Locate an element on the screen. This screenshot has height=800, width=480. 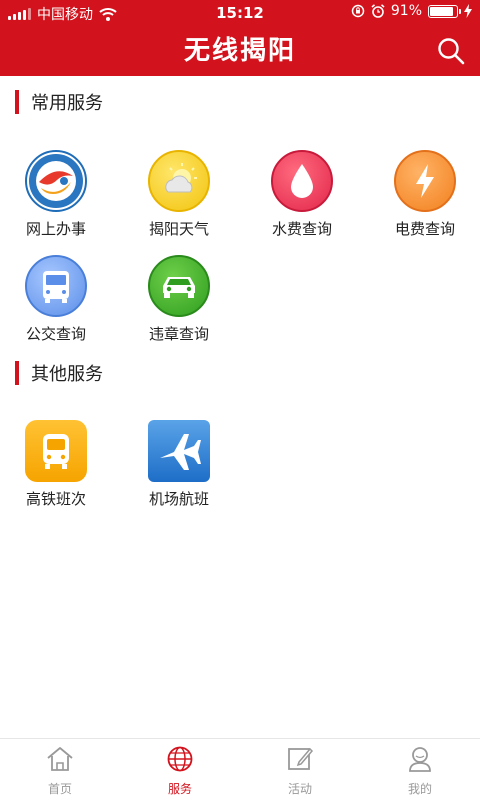
service-label: 违章查询 is located at coordinates (178, 334).